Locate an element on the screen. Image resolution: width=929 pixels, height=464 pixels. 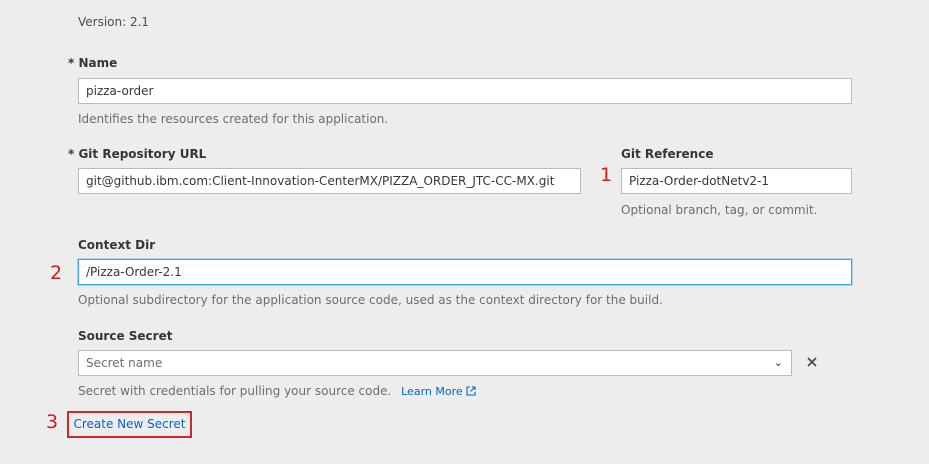
clear-secret-button is located at coordinates (812, 362).